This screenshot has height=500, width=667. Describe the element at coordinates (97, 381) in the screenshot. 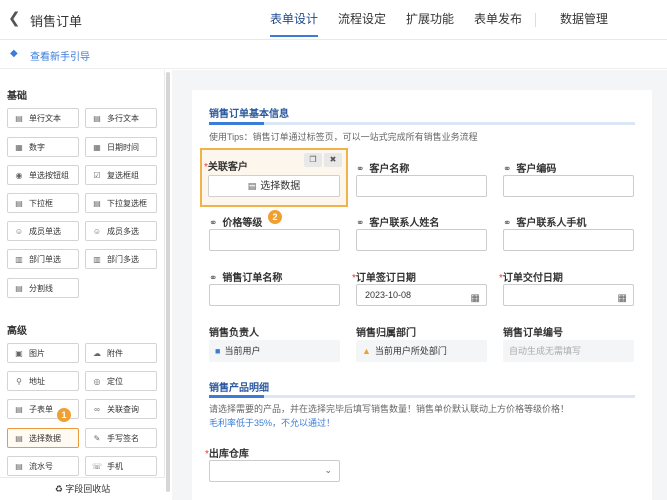

I see `target-icon: ◎` at that location.